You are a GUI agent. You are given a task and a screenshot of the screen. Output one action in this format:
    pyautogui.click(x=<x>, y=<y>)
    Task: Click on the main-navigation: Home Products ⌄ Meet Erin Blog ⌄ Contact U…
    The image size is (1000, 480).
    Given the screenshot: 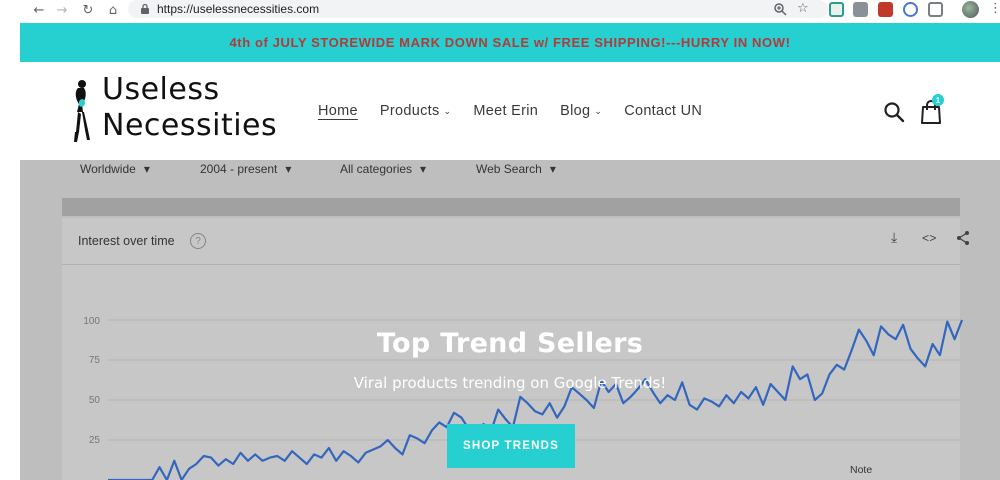 What is the action you would take?
    pyautogui.click(x=510, y=111)
    